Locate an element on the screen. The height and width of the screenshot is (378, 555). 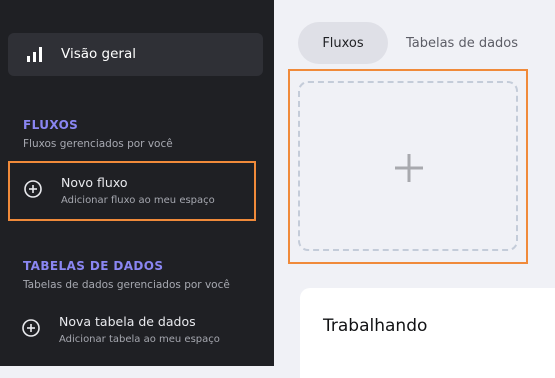
tab-flows: Fluxos is located at coordinates (343, 43).